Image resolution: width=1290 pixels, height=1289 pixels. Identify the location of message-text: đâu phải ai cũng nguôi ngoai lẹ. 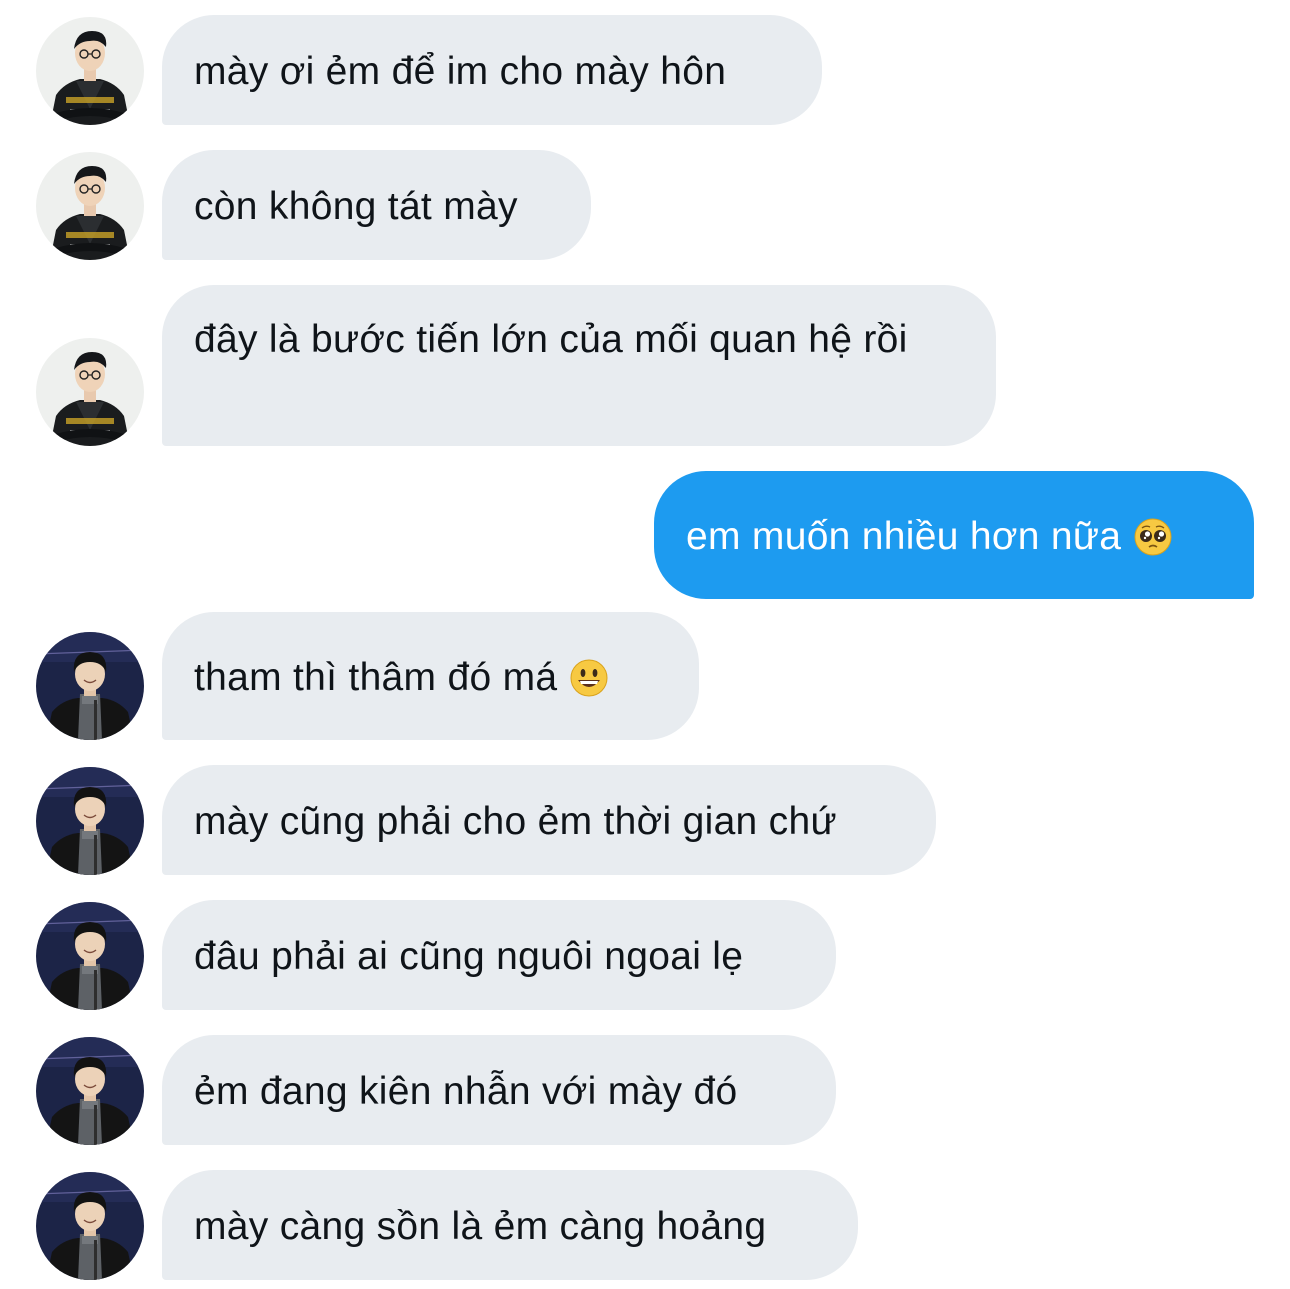
(469, 956).